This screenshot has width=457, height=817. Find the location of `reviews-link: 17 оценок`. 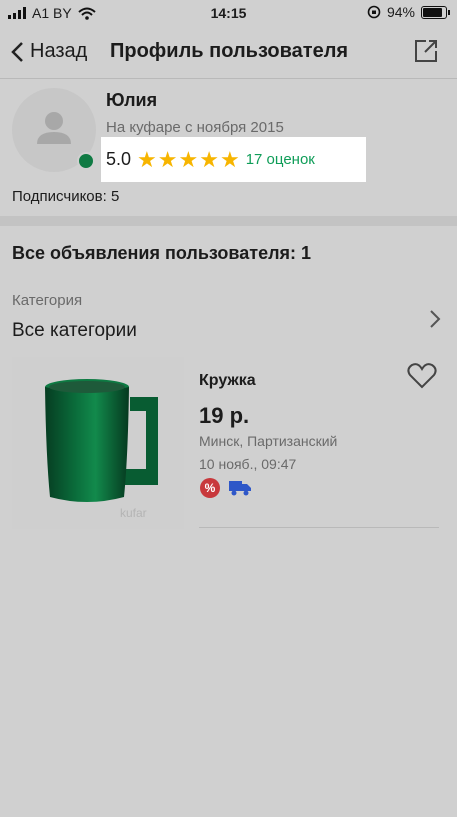

reviews-link: 17 оценок is located at coordinates (280, 159).